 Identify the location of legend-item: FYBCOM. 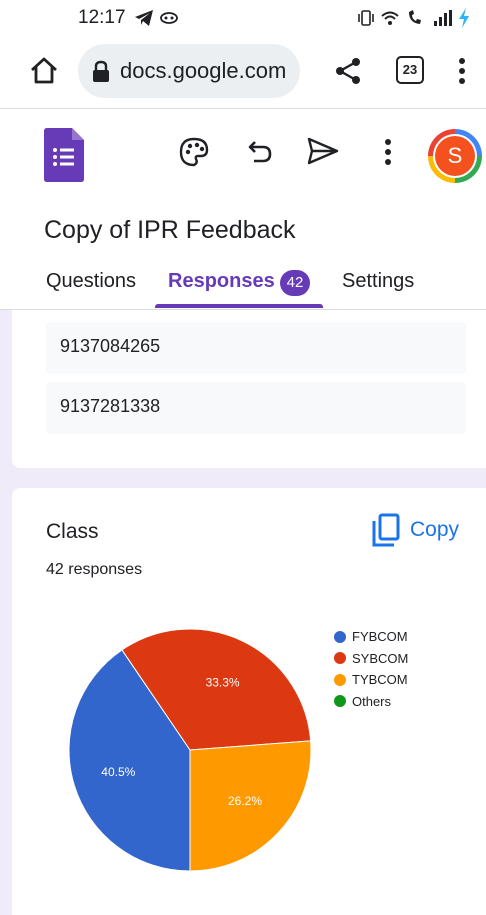
(371, 637).